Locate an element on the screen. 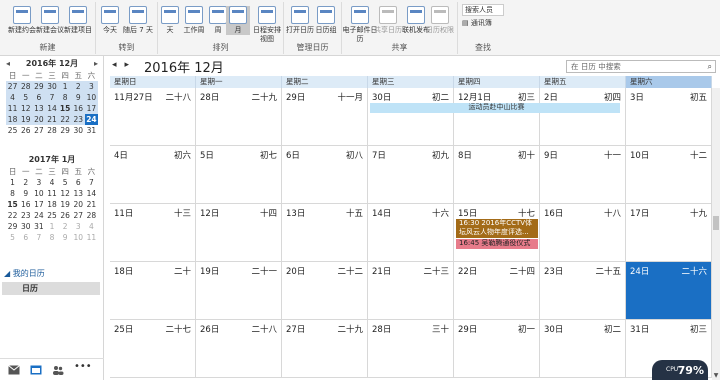  day-cell: 12日 十四 is located at coordinates (239, 233).